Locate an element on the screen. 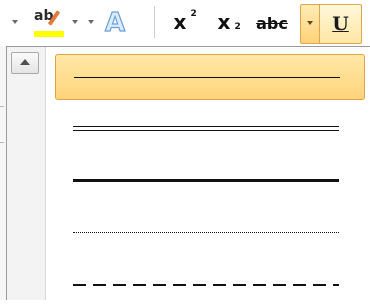 This screenshot has width=370, height=308. underline-button: U is located at coordinates (340, 24).